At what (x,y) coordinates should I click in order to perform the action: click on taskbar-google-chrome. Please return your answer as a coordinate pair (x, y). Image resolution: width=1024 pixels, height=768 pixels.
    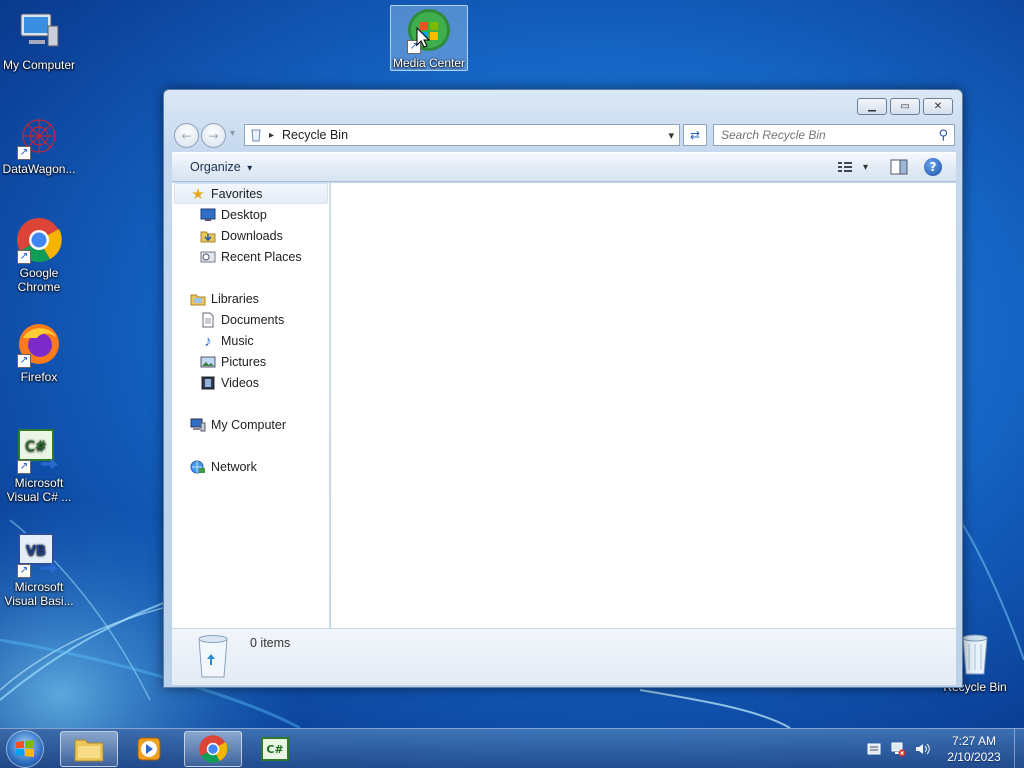
    Looking at the image, I should click on (213, 749).